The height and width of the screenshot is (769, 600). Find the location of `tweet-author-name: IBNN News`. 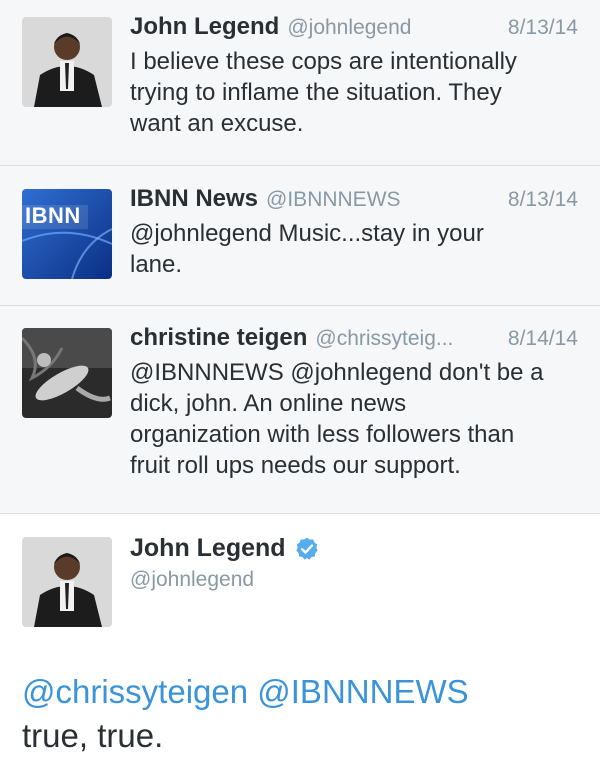

tweet-author-name: IBNN News is located at coordinates (194, 199).